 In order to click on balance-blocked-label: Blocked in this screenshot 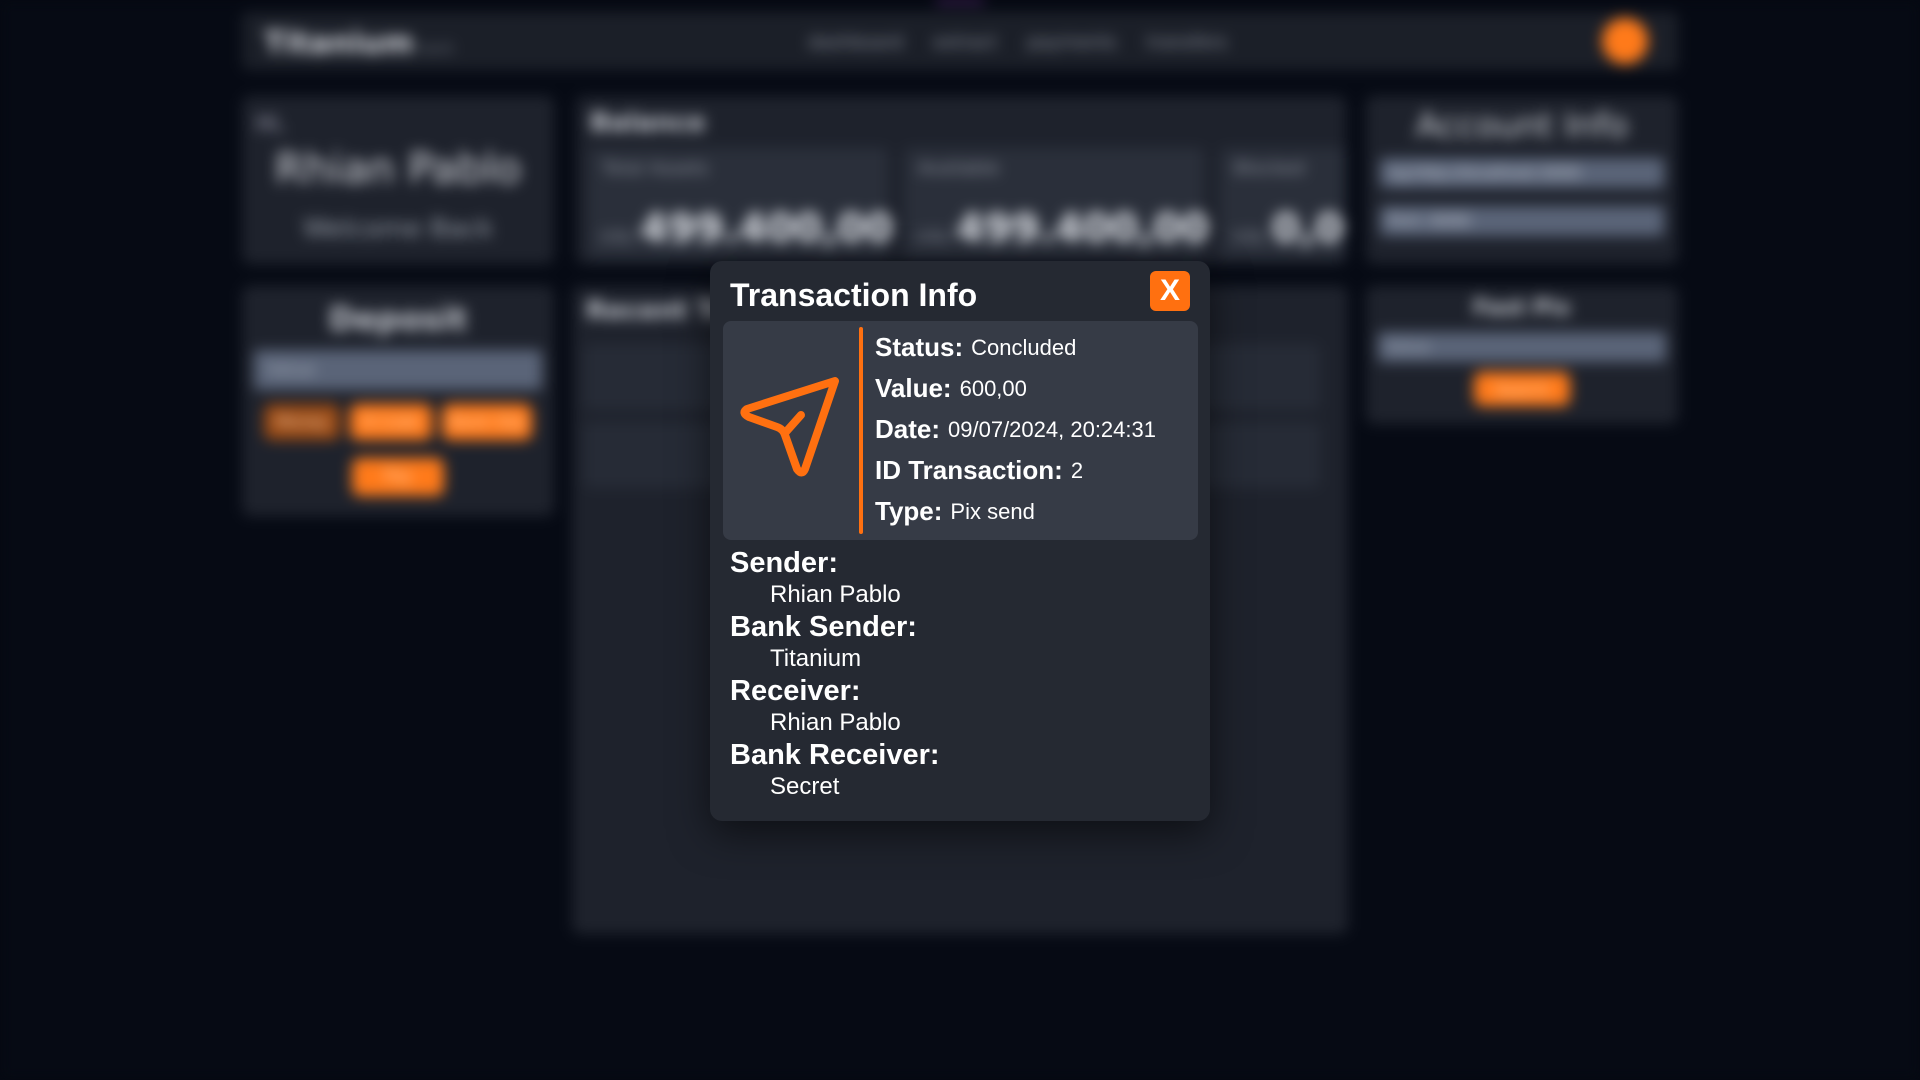, I will do `click(1269, 168)`.